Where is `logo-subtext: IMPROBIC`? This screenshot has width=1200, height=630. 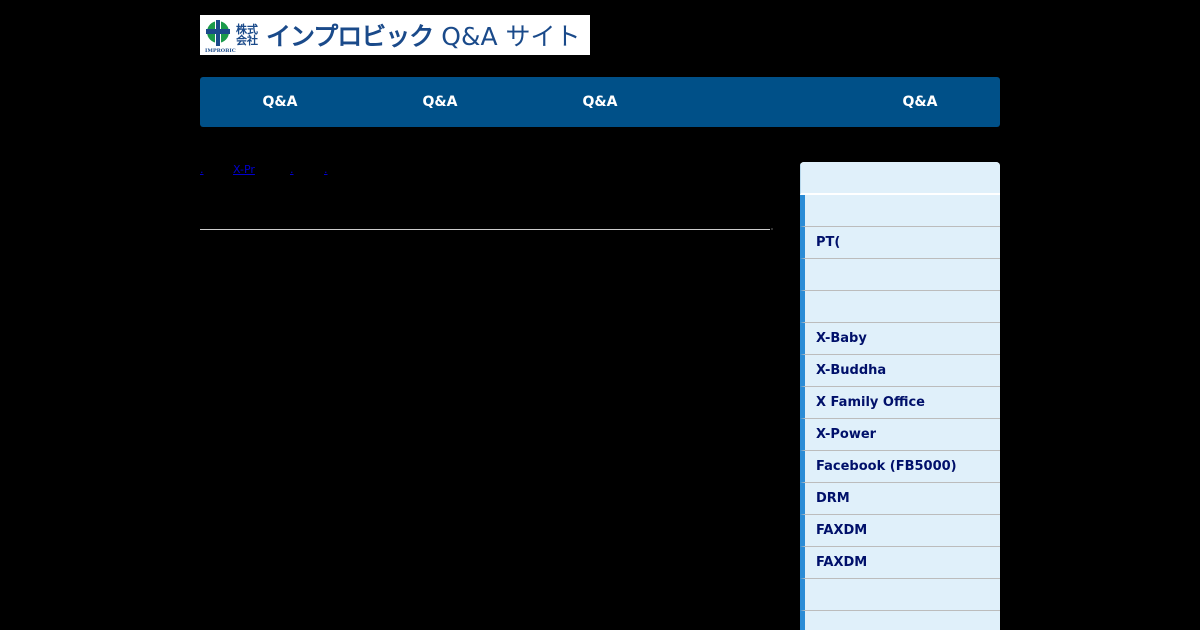 logo-subtext: IMPROBIC is located at coordinates (220, 51).